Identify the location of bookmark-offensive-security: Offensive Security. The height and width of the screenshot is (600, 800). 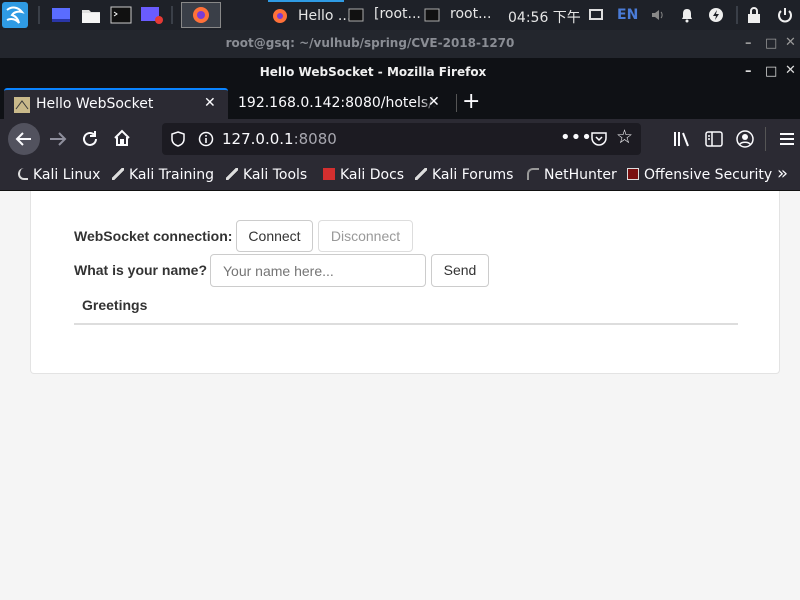
(699, 175).